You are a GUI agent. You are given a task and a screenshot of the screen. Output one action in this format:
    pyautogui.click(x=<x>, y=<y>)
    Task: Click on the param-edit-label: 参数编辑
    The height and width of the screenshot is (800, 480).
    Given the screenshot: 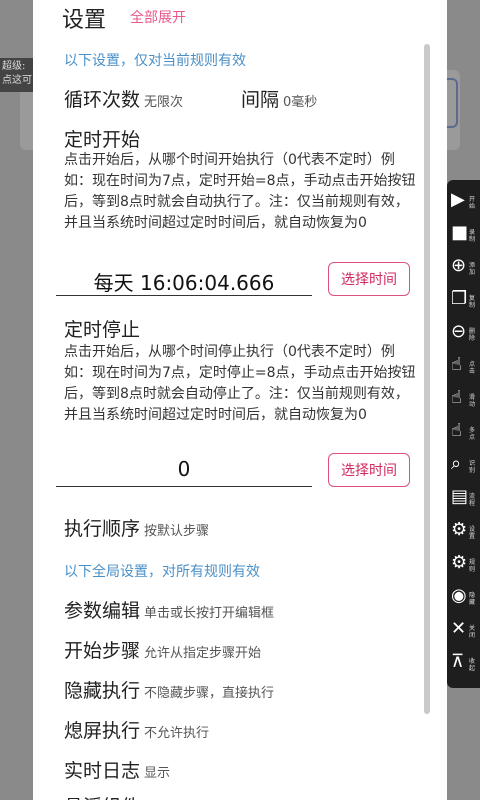 What is the action you would take?
    pyautogui.click(x=102, y=611)
    